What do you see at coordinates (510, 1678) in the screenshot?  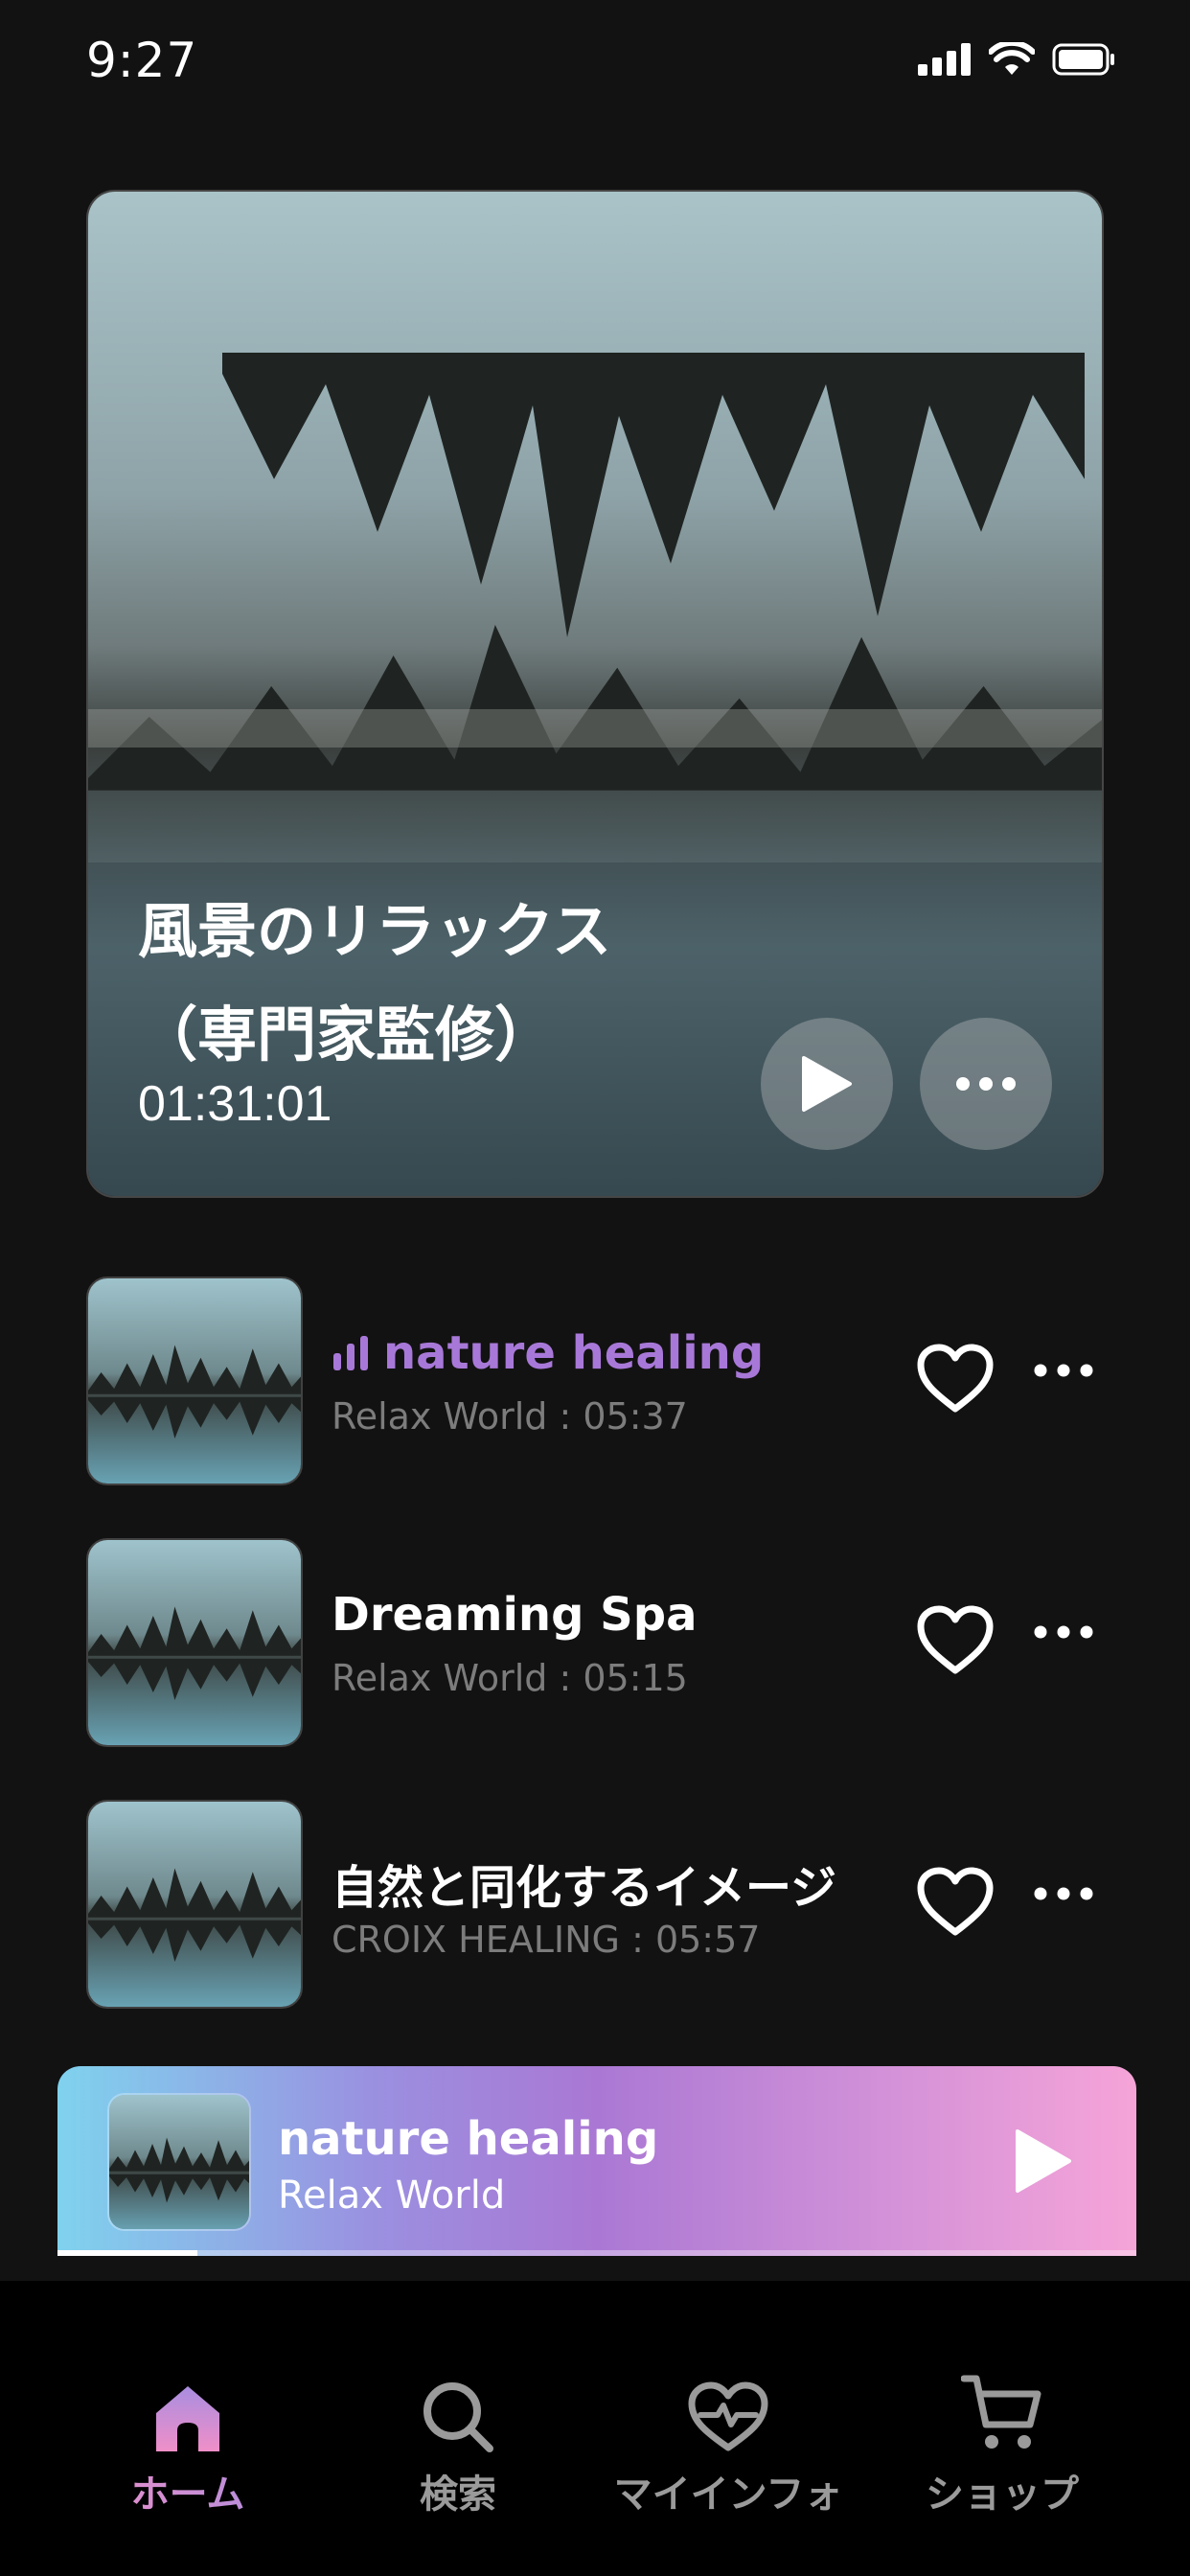 I see `track-subtitle: Relax World : 05:15` at bounding box center [510, 1678].